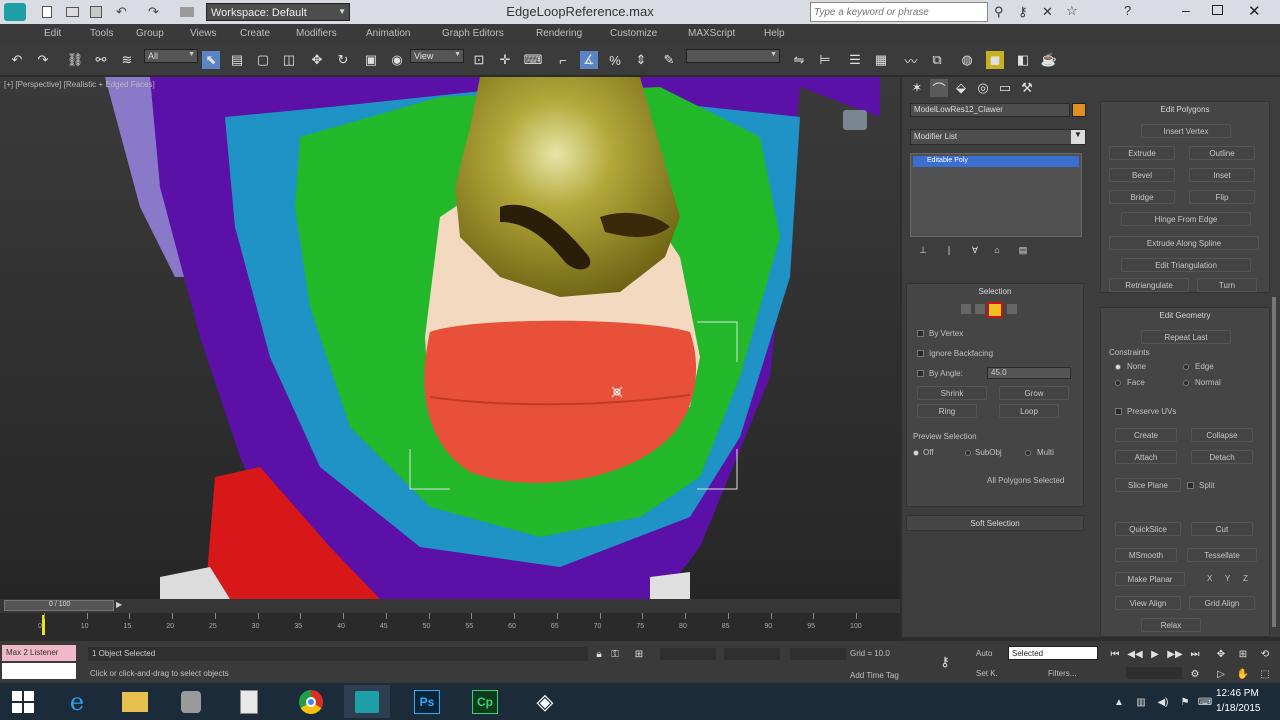 Image resolution: width=1280 pixels, height=720 pixels. I want to click on modifier-stack: Editable Poly, so click(996, 195).